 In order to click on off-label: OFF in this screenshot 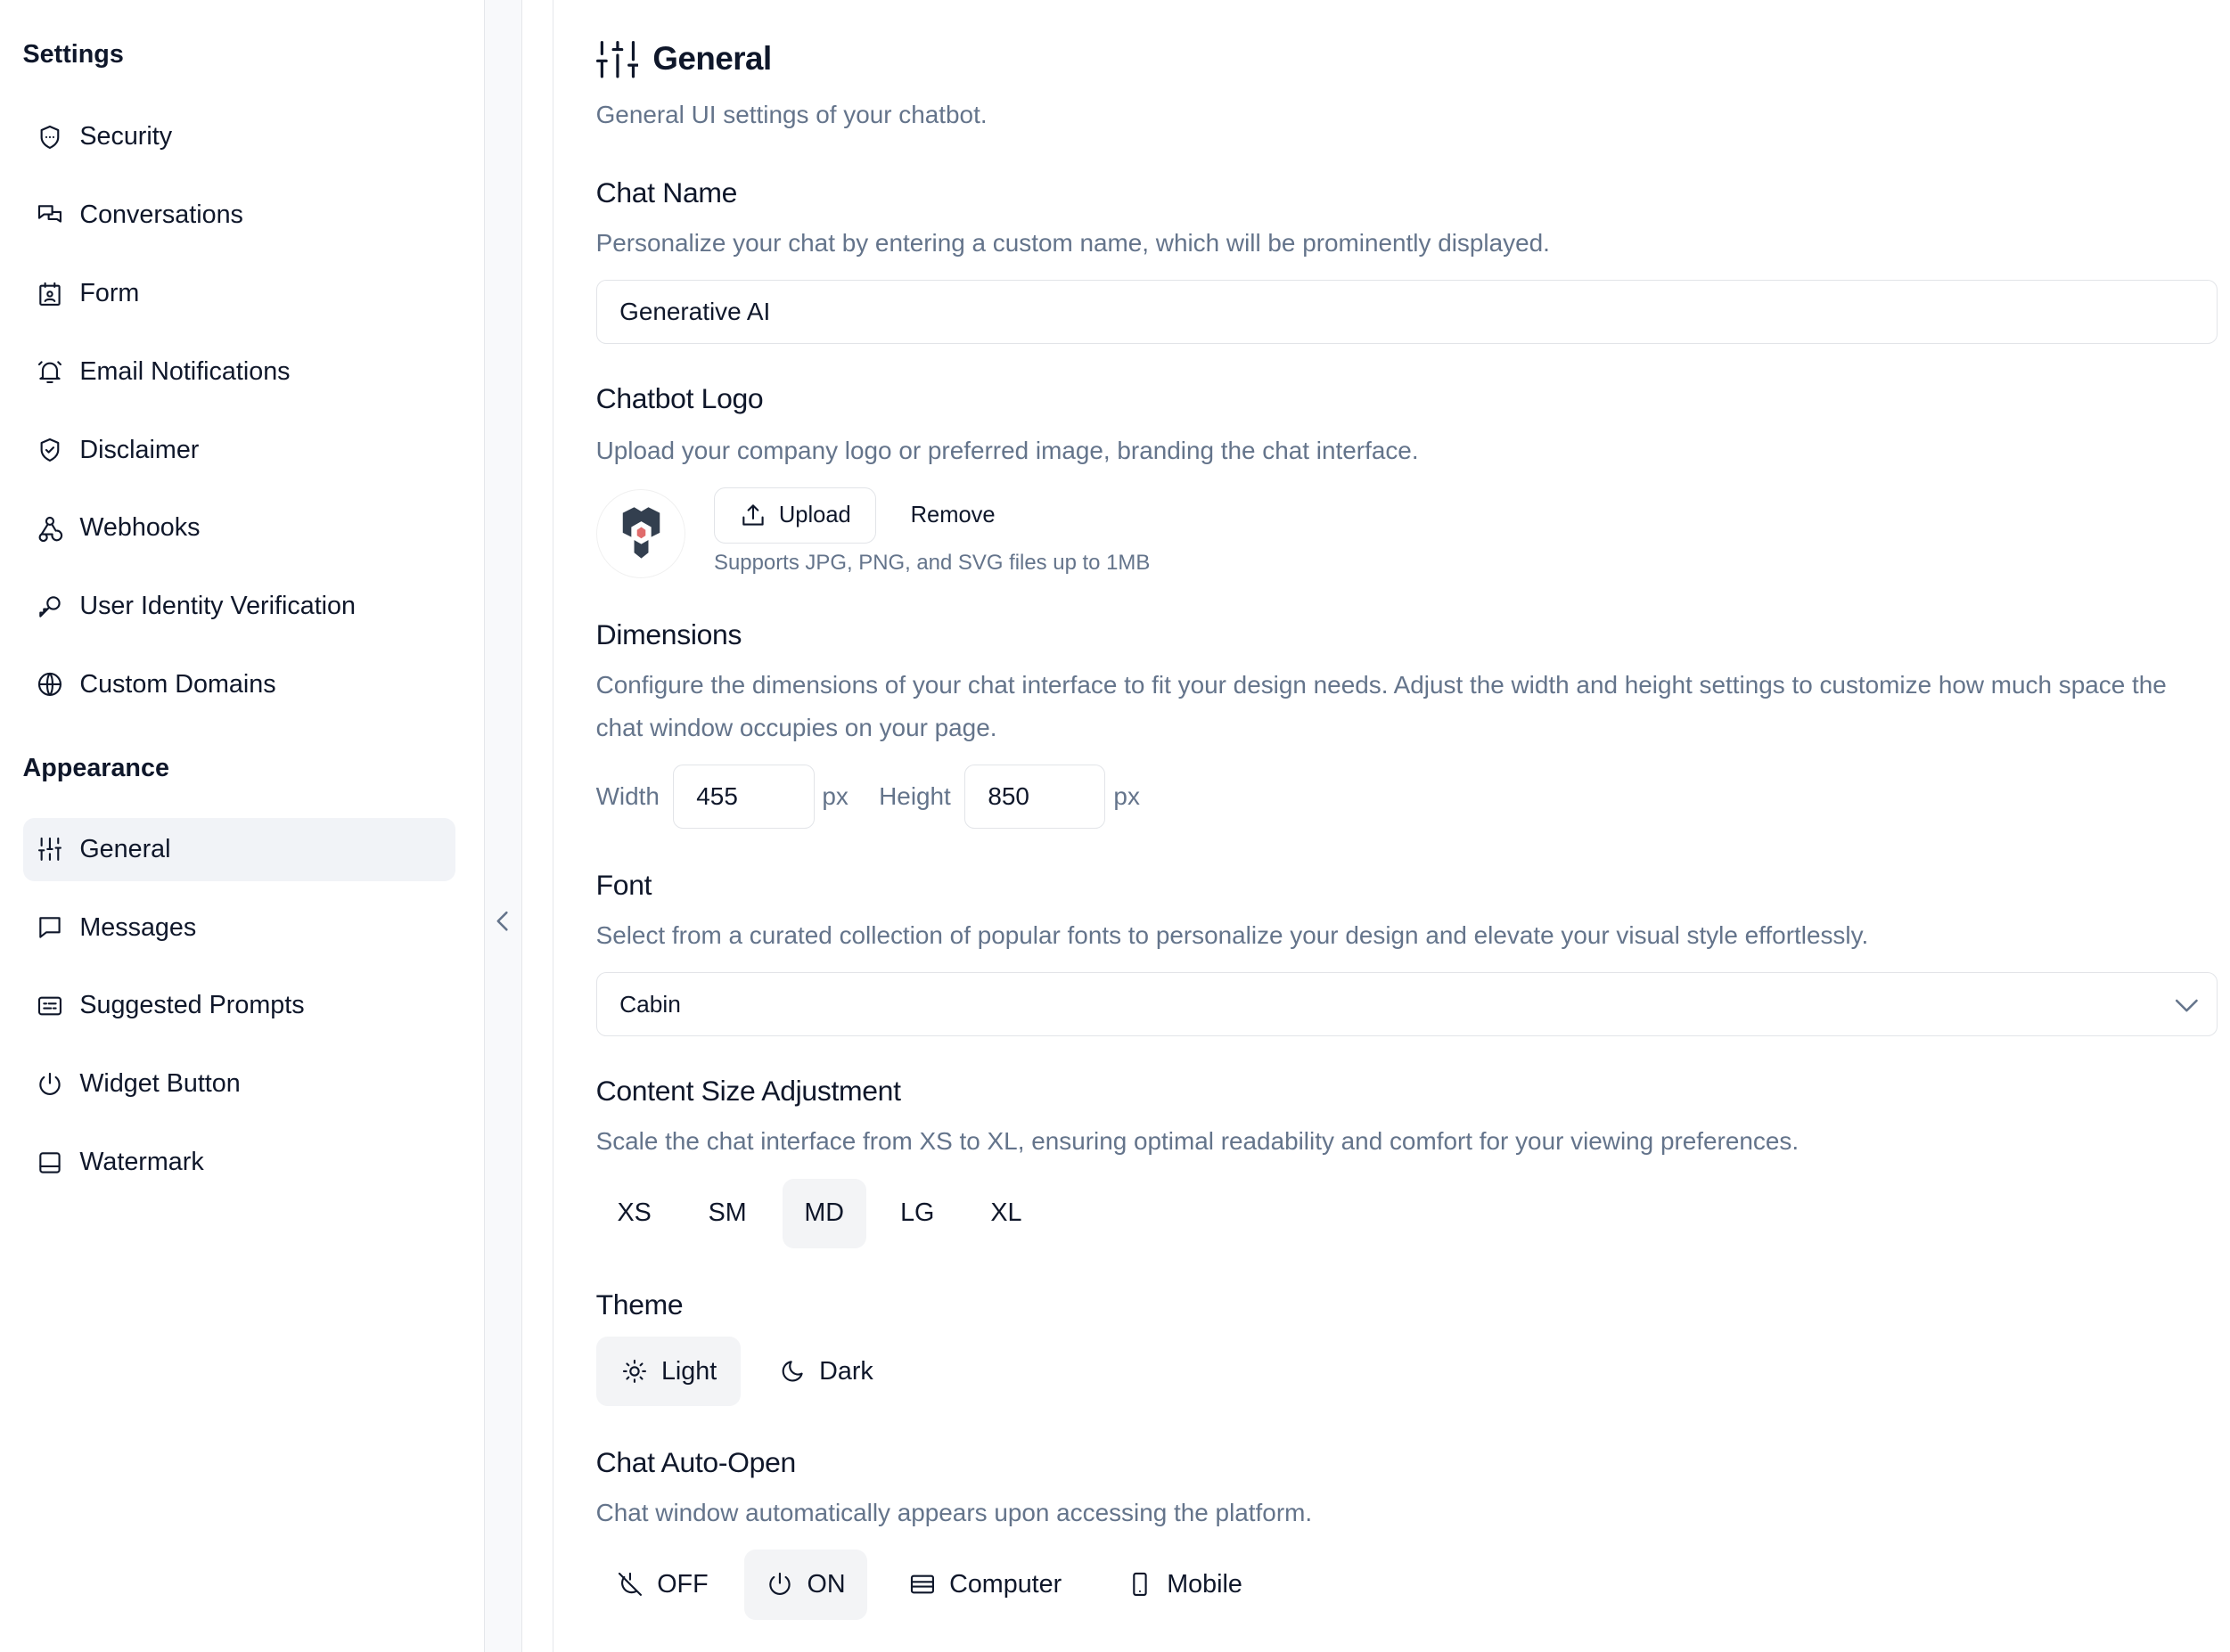, I will do `click(683, 1584)`.